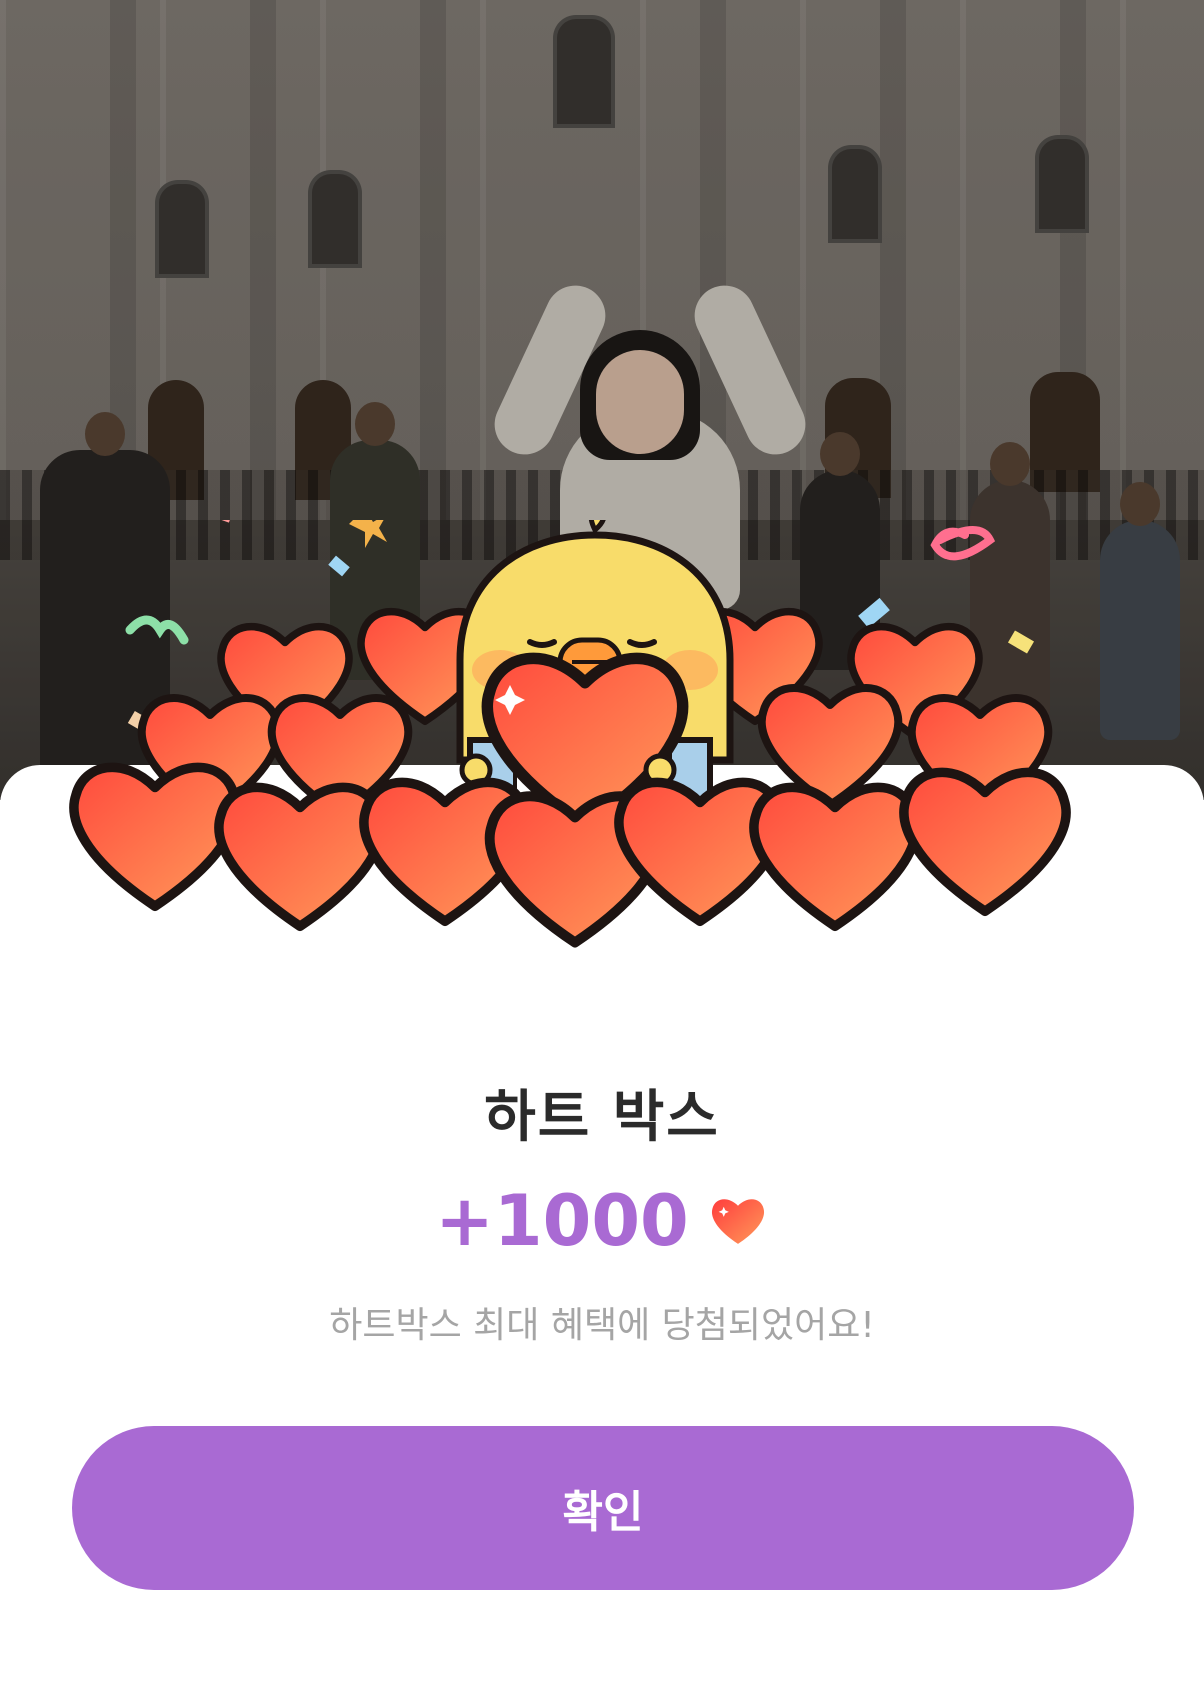 This screenshot has height=1703, width=1204. Describe the element at coordinates (737, 1221) in the screenshot. I see `heart-icon` at that location.